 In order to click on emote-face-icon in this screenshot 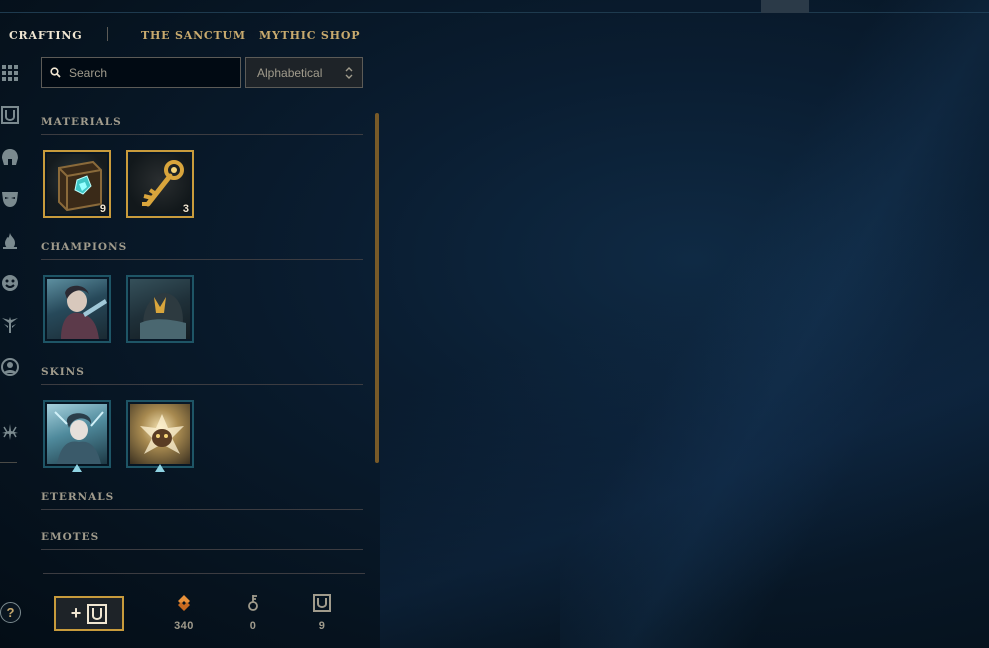, I will do `click(10, 283)`.